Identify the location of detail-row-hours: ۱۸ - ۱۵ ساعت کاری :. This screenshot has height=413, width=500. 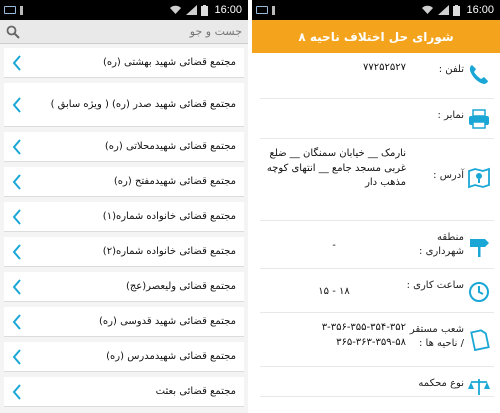
(377, 291).